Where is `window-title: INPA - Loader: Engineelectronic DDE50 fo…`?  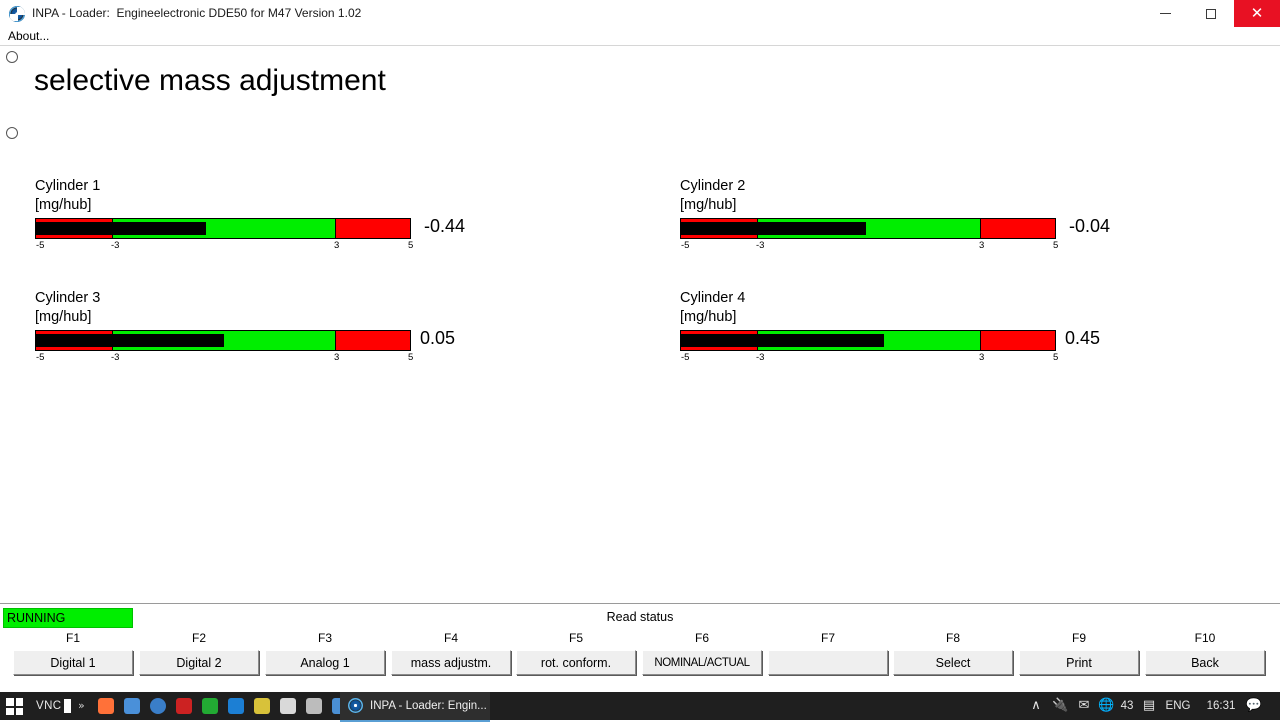 window-title: INPA - Loader: Engineelectronic DDE50 fo… is located at coordinates (197, 13).